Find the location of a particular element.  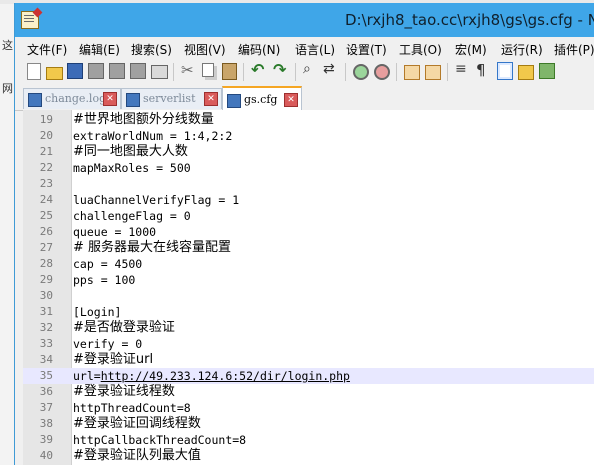

code-text: luaChannelVerifyFlag = 1 is located at coordinates (156, 200).